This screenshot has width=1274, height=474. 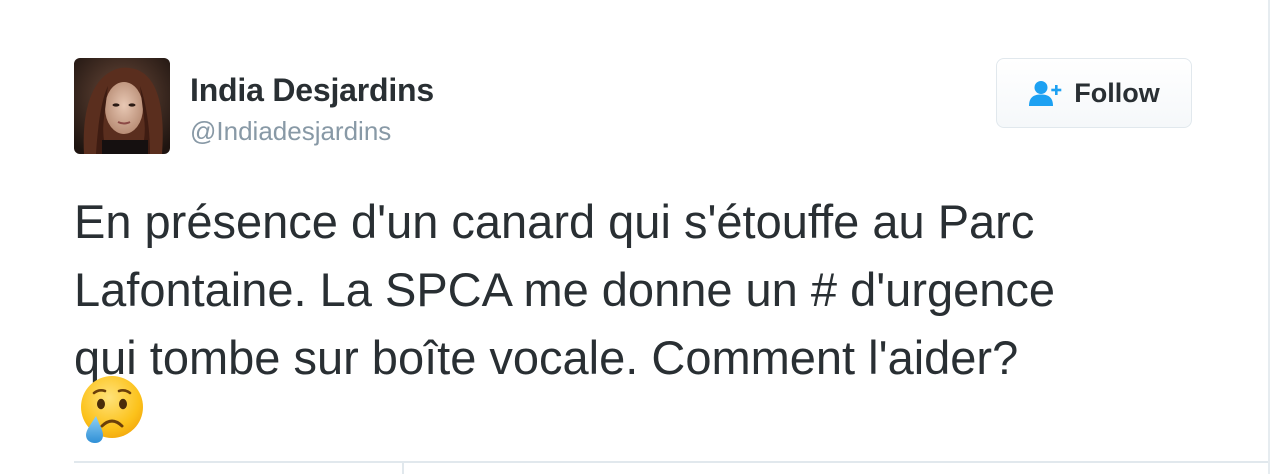 What do you see at coordinates (1117, 92) in the screenshot?
I see `follow-button-label: Follow` at bounding box center [1117, 92].